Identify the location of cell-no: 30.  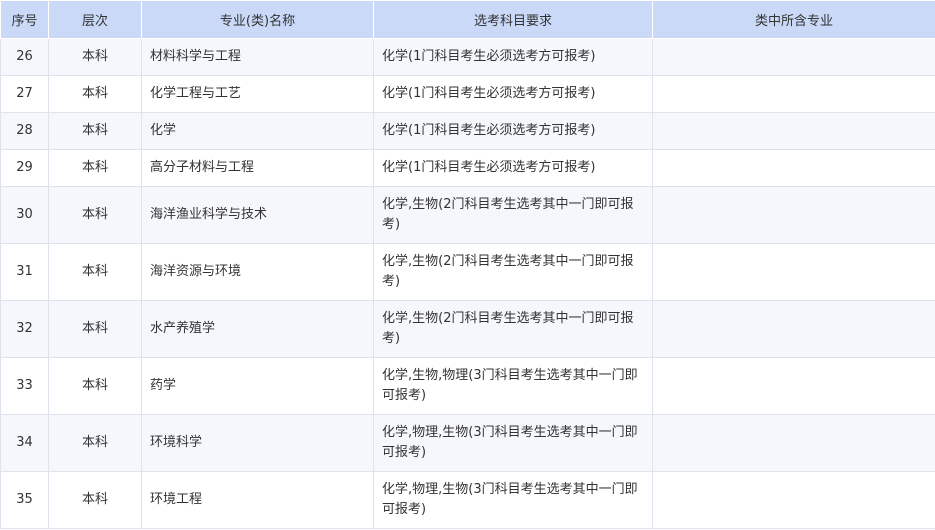
(24, 215).